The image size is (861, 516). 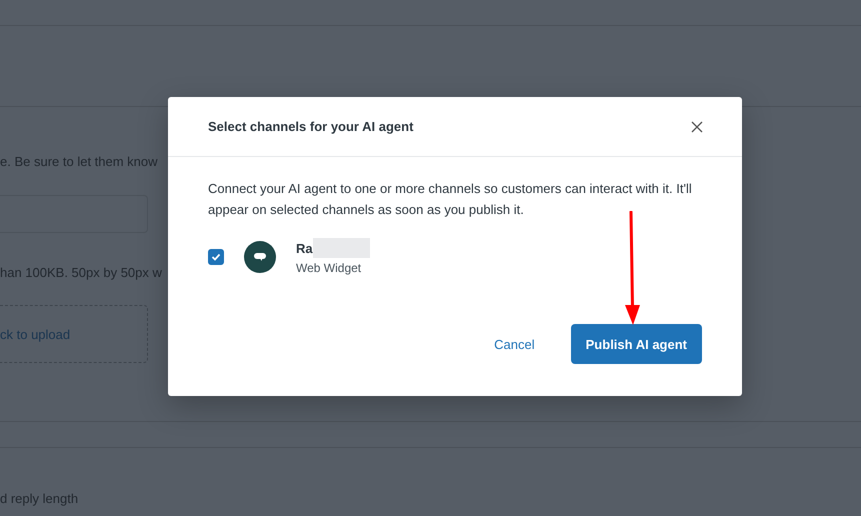 I want to click on cancel-button: Cancel, so click(x=514, y=344).